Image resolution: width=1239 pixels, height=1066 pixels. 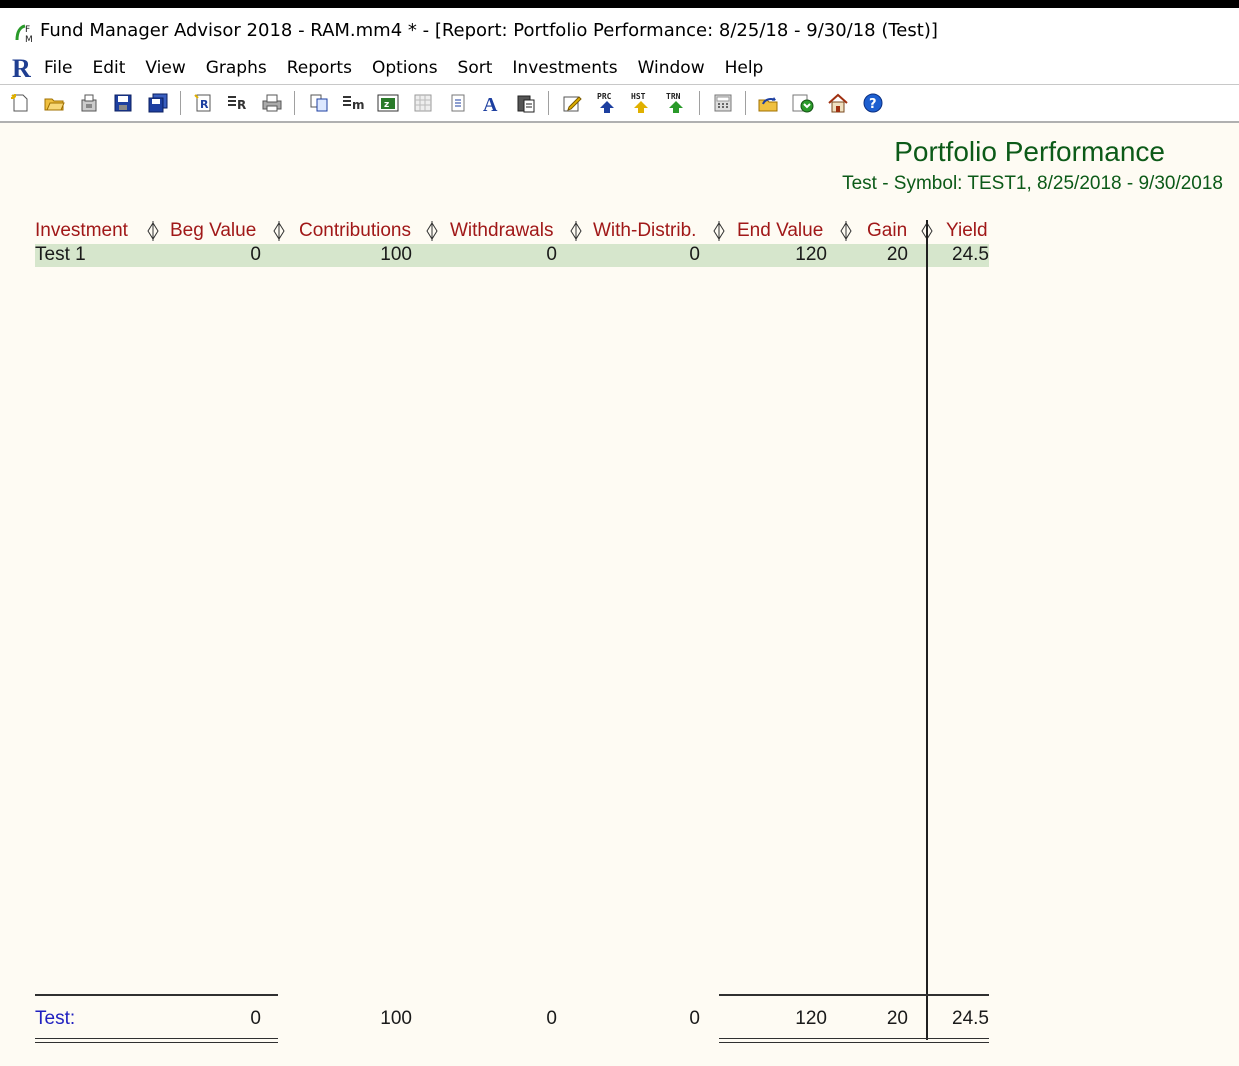 I want to click on export-icon: m, so click(x=353, y=103).